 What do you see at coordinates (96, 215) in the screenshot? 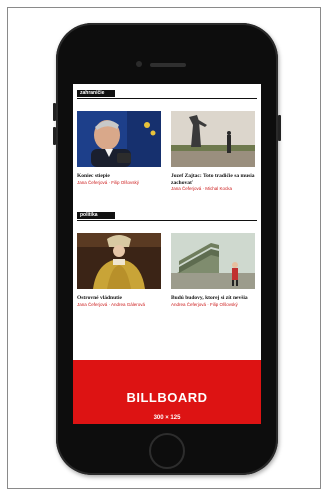
I see `section-tag: politika` at bounding box center [96, 215].